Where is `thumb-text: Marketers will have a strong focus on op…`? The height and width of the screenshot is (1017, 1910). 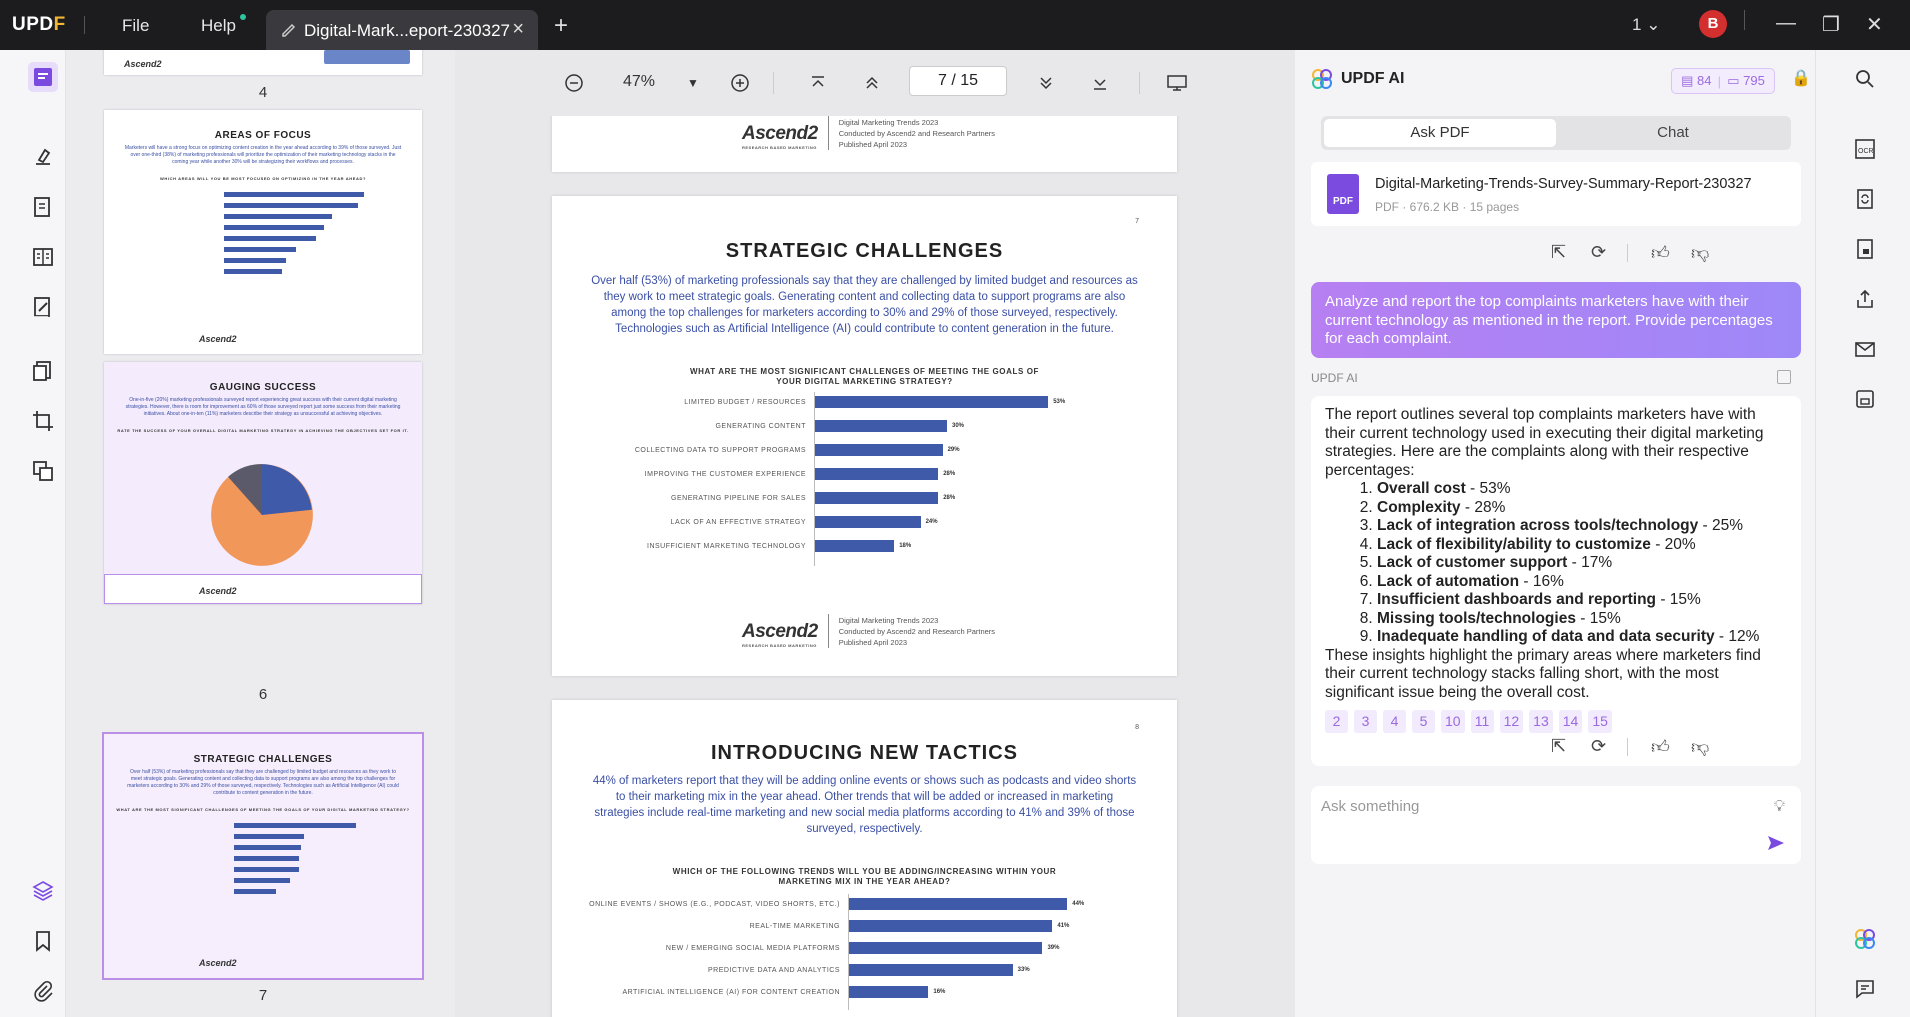
thumb-text: Marketers will have a strong focus on op… is located at coordinates (263, 155).